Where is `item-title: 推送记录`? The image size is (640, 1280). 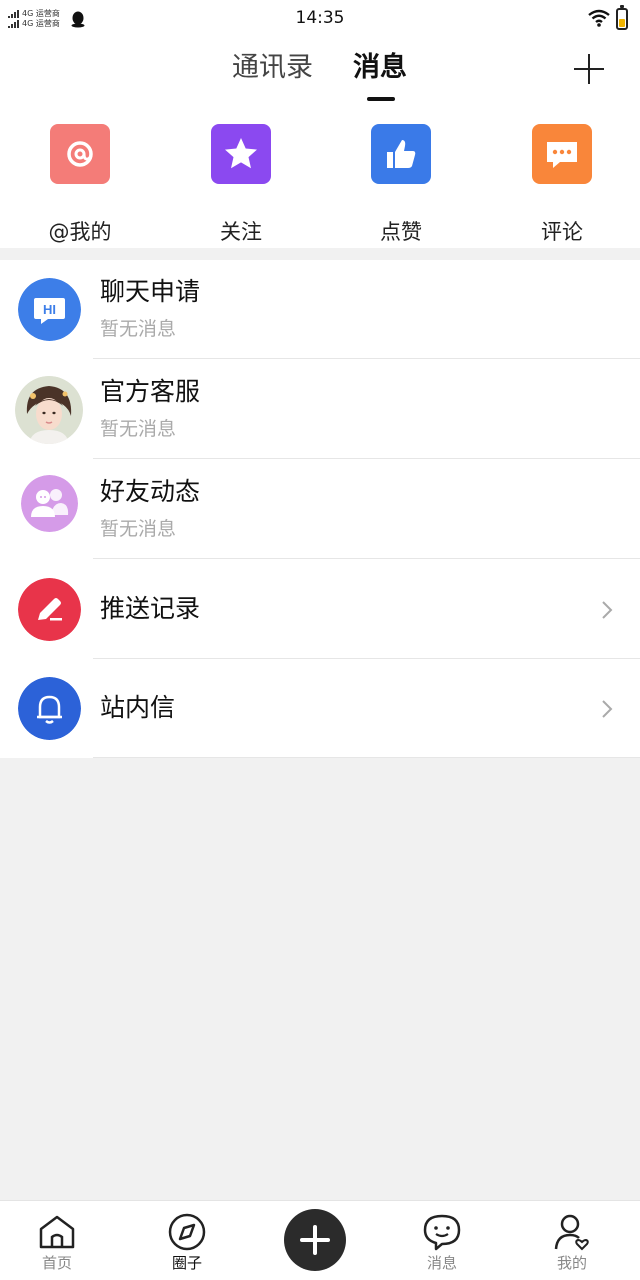 item-title: 推送记录 is located at coordinates (150, 608).